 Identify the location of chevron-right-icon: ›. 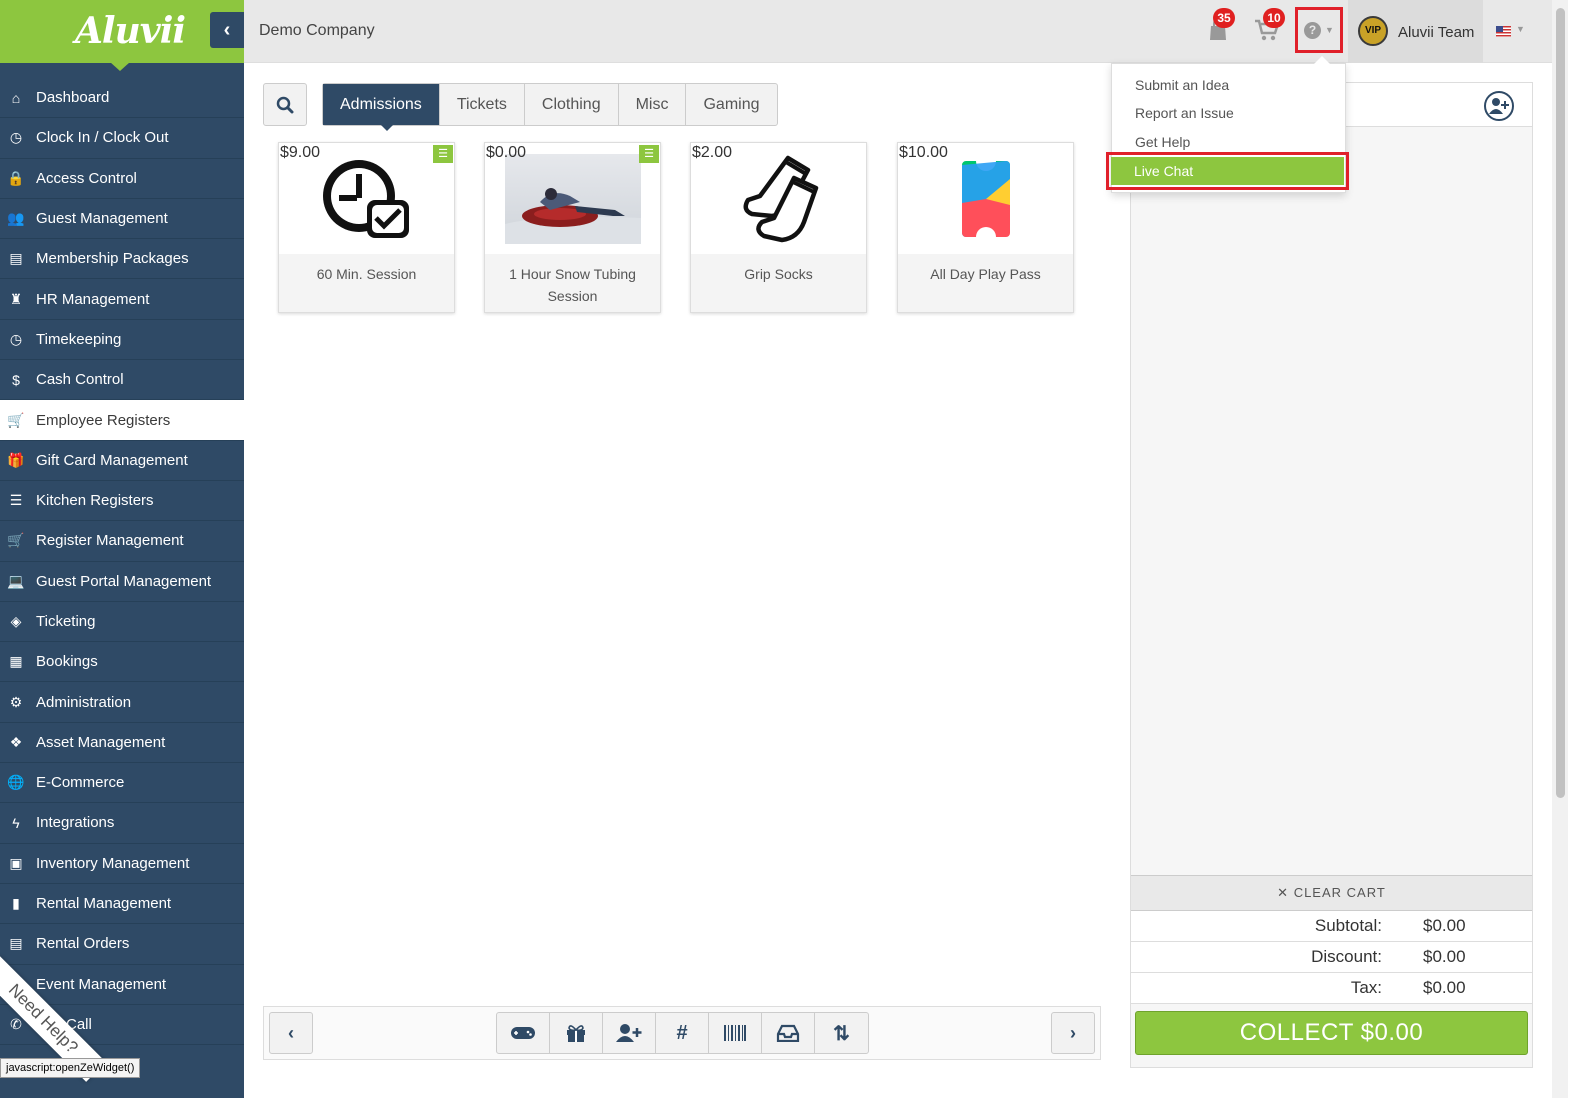
(1073, 1032).